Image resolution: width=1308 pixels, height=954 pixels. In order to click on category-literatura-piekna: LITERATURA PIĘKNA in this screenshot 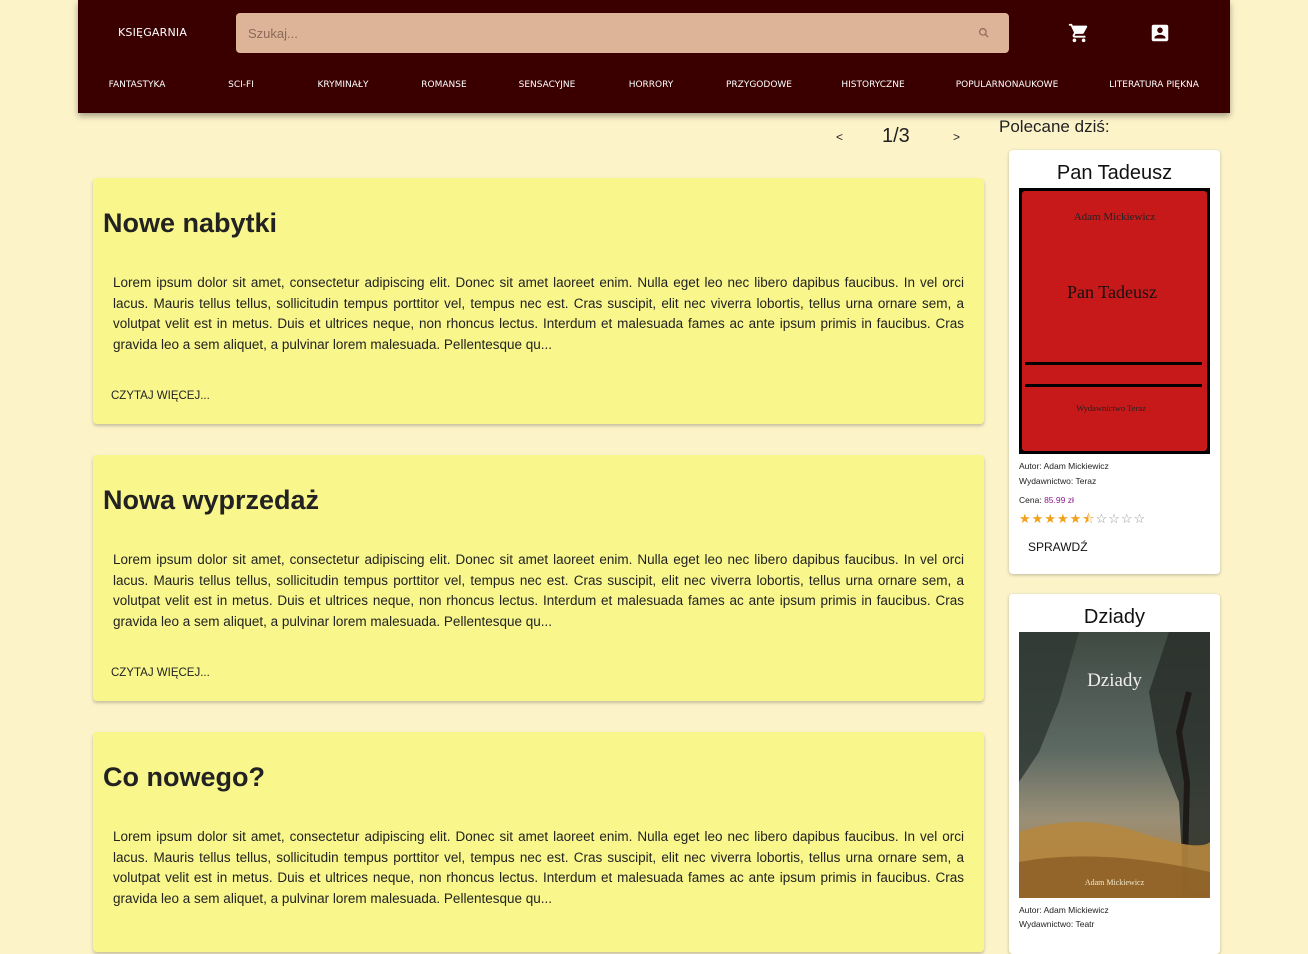, I will do `click(1154, 85)`.